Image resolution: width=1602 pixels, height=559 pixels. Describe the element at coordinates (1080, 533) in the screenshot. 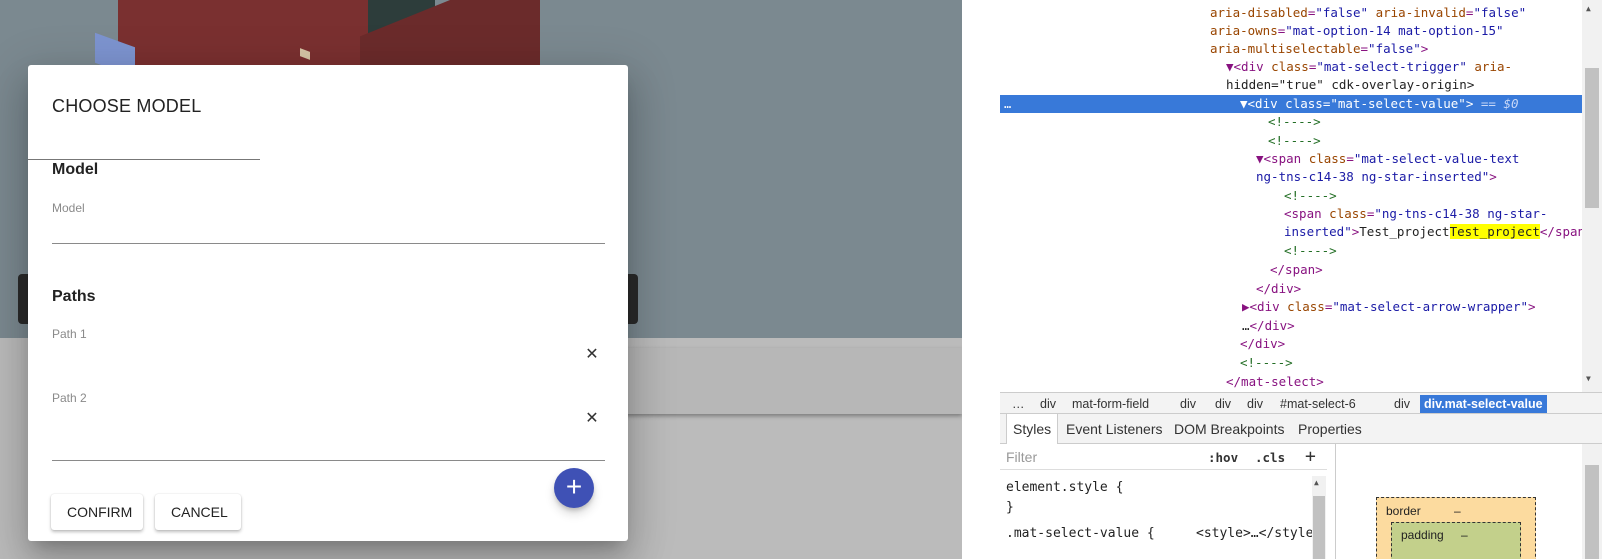

I see `mat-select-value-rule: .mat-select-value {` at that location.